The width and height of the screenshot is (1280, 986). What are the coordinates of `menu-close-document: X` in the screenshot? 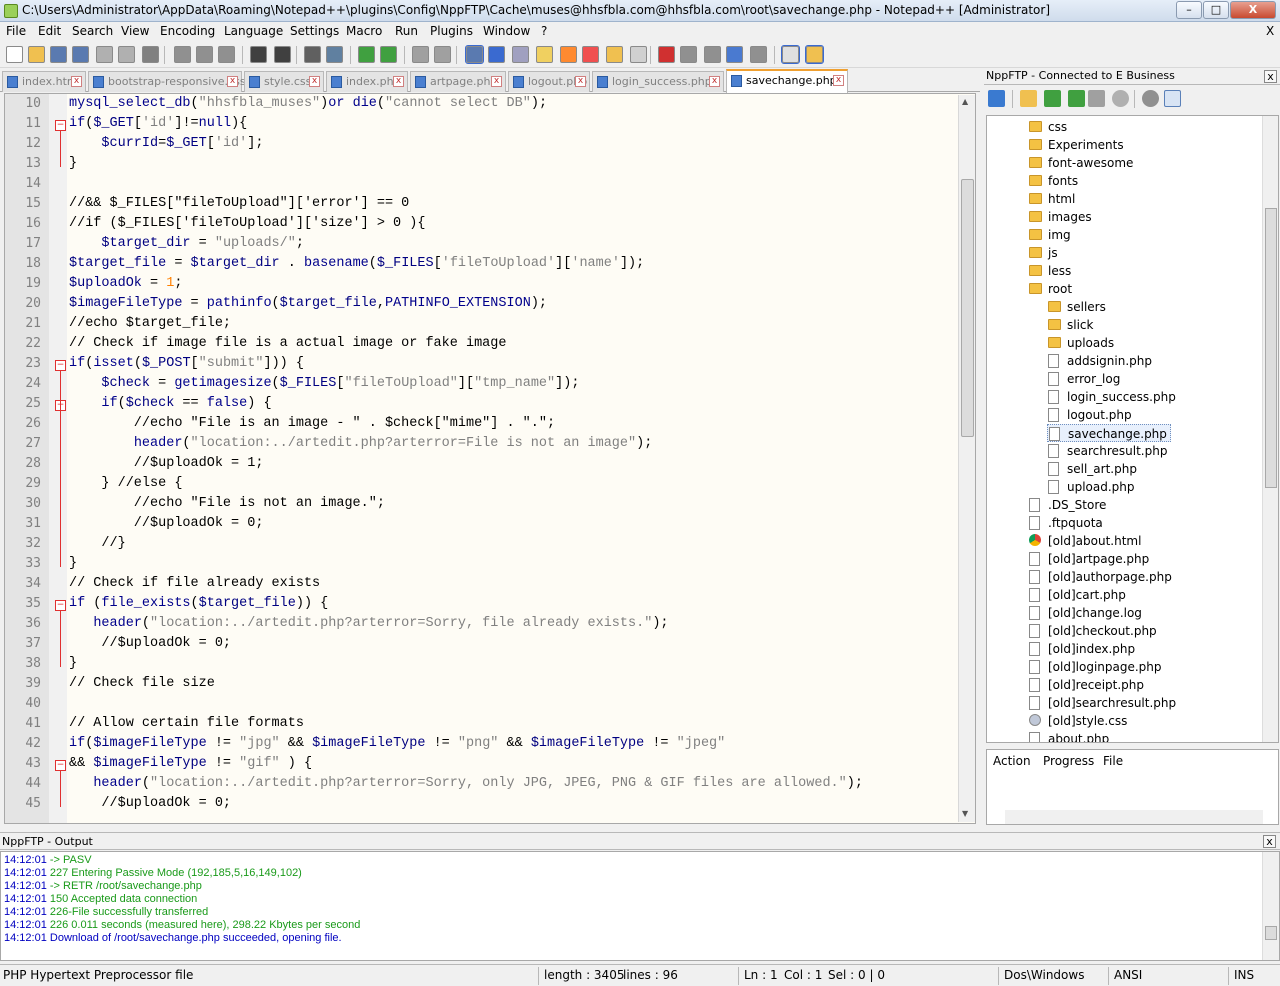 It's located at (1270, 31).